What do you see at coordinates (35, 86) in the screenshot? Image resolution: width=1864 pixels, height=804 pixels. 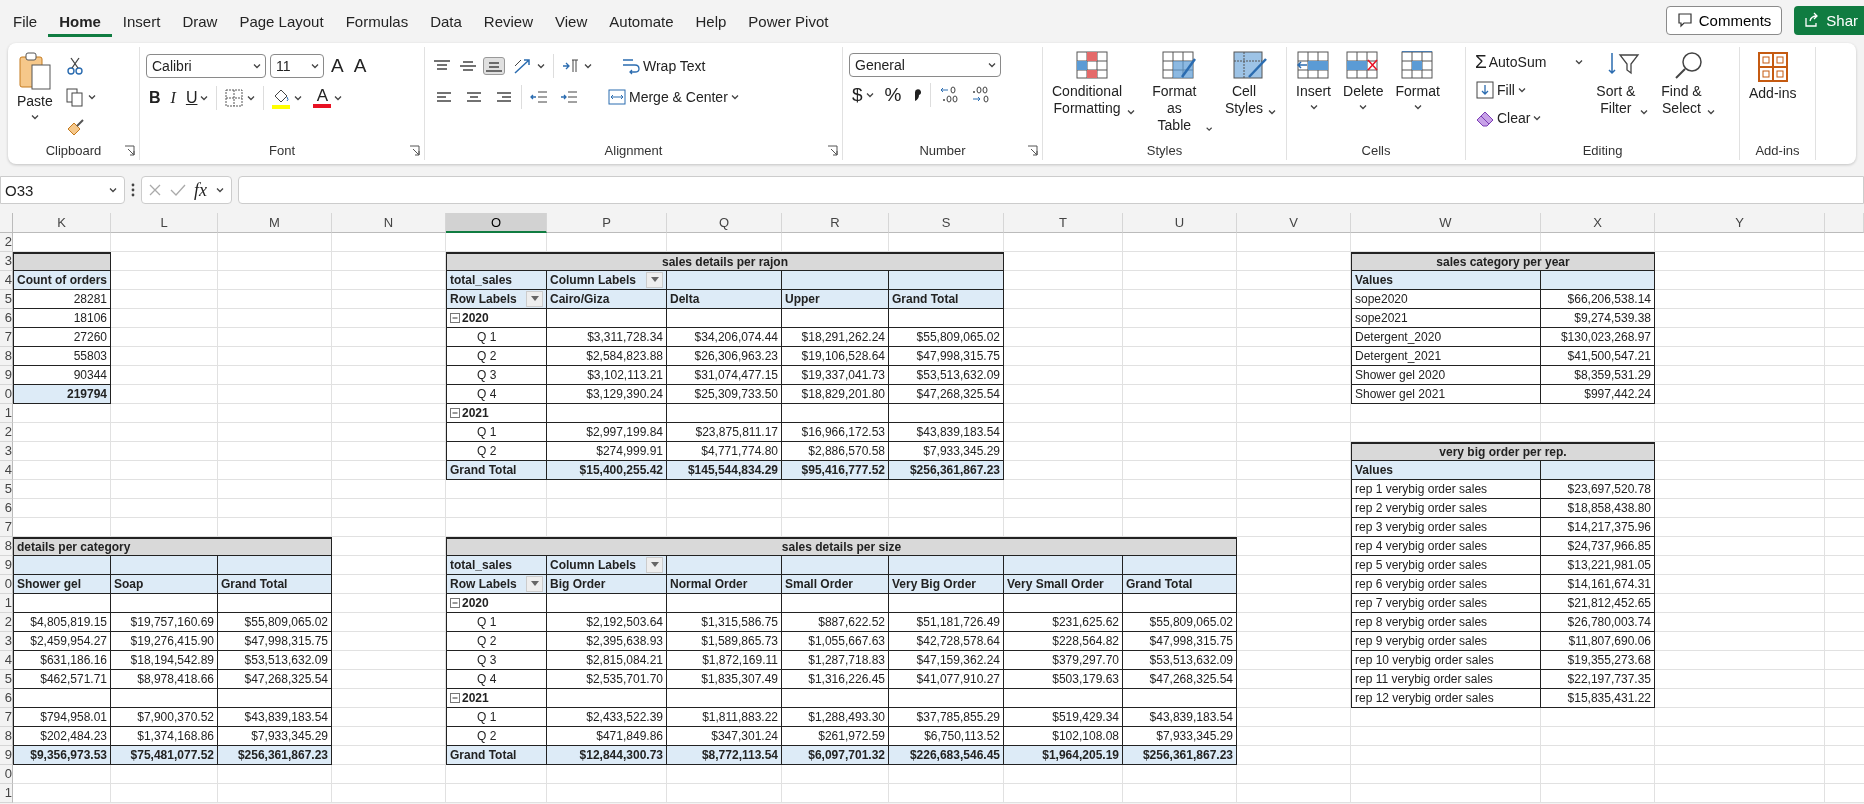 I see `paste-button: Paste` at bounding box center [35, 86].